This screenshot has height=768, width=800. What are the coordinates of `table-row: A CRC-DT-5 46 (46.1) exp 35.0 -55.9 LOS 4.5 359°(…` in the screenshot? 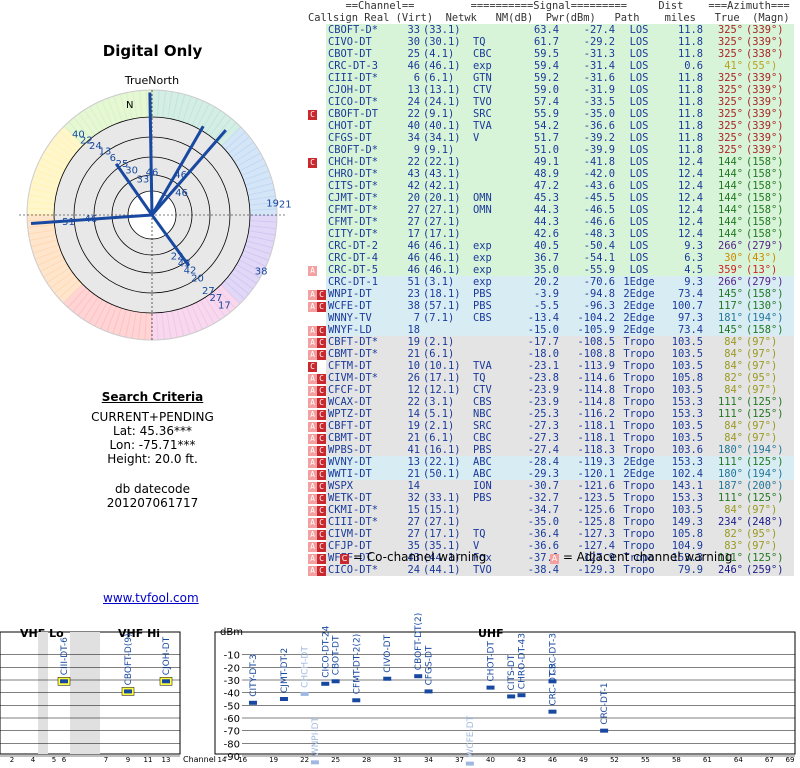 It's located at (551, 270).